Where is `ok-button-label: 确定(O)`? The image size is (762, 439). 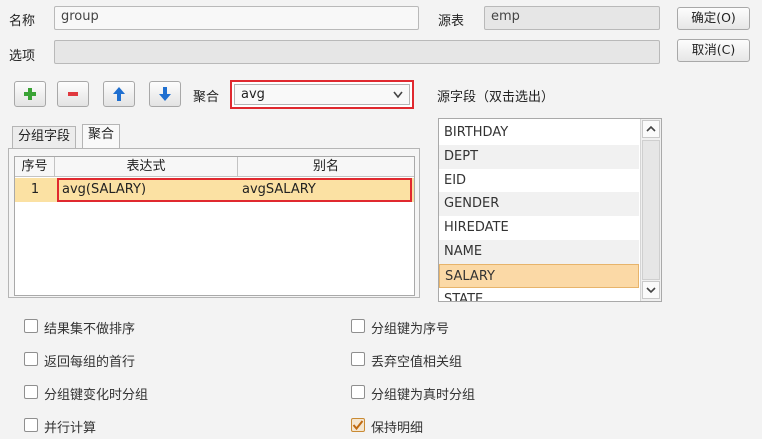
ok-button-label: 确定(O) is located at coordinates (713, 17).